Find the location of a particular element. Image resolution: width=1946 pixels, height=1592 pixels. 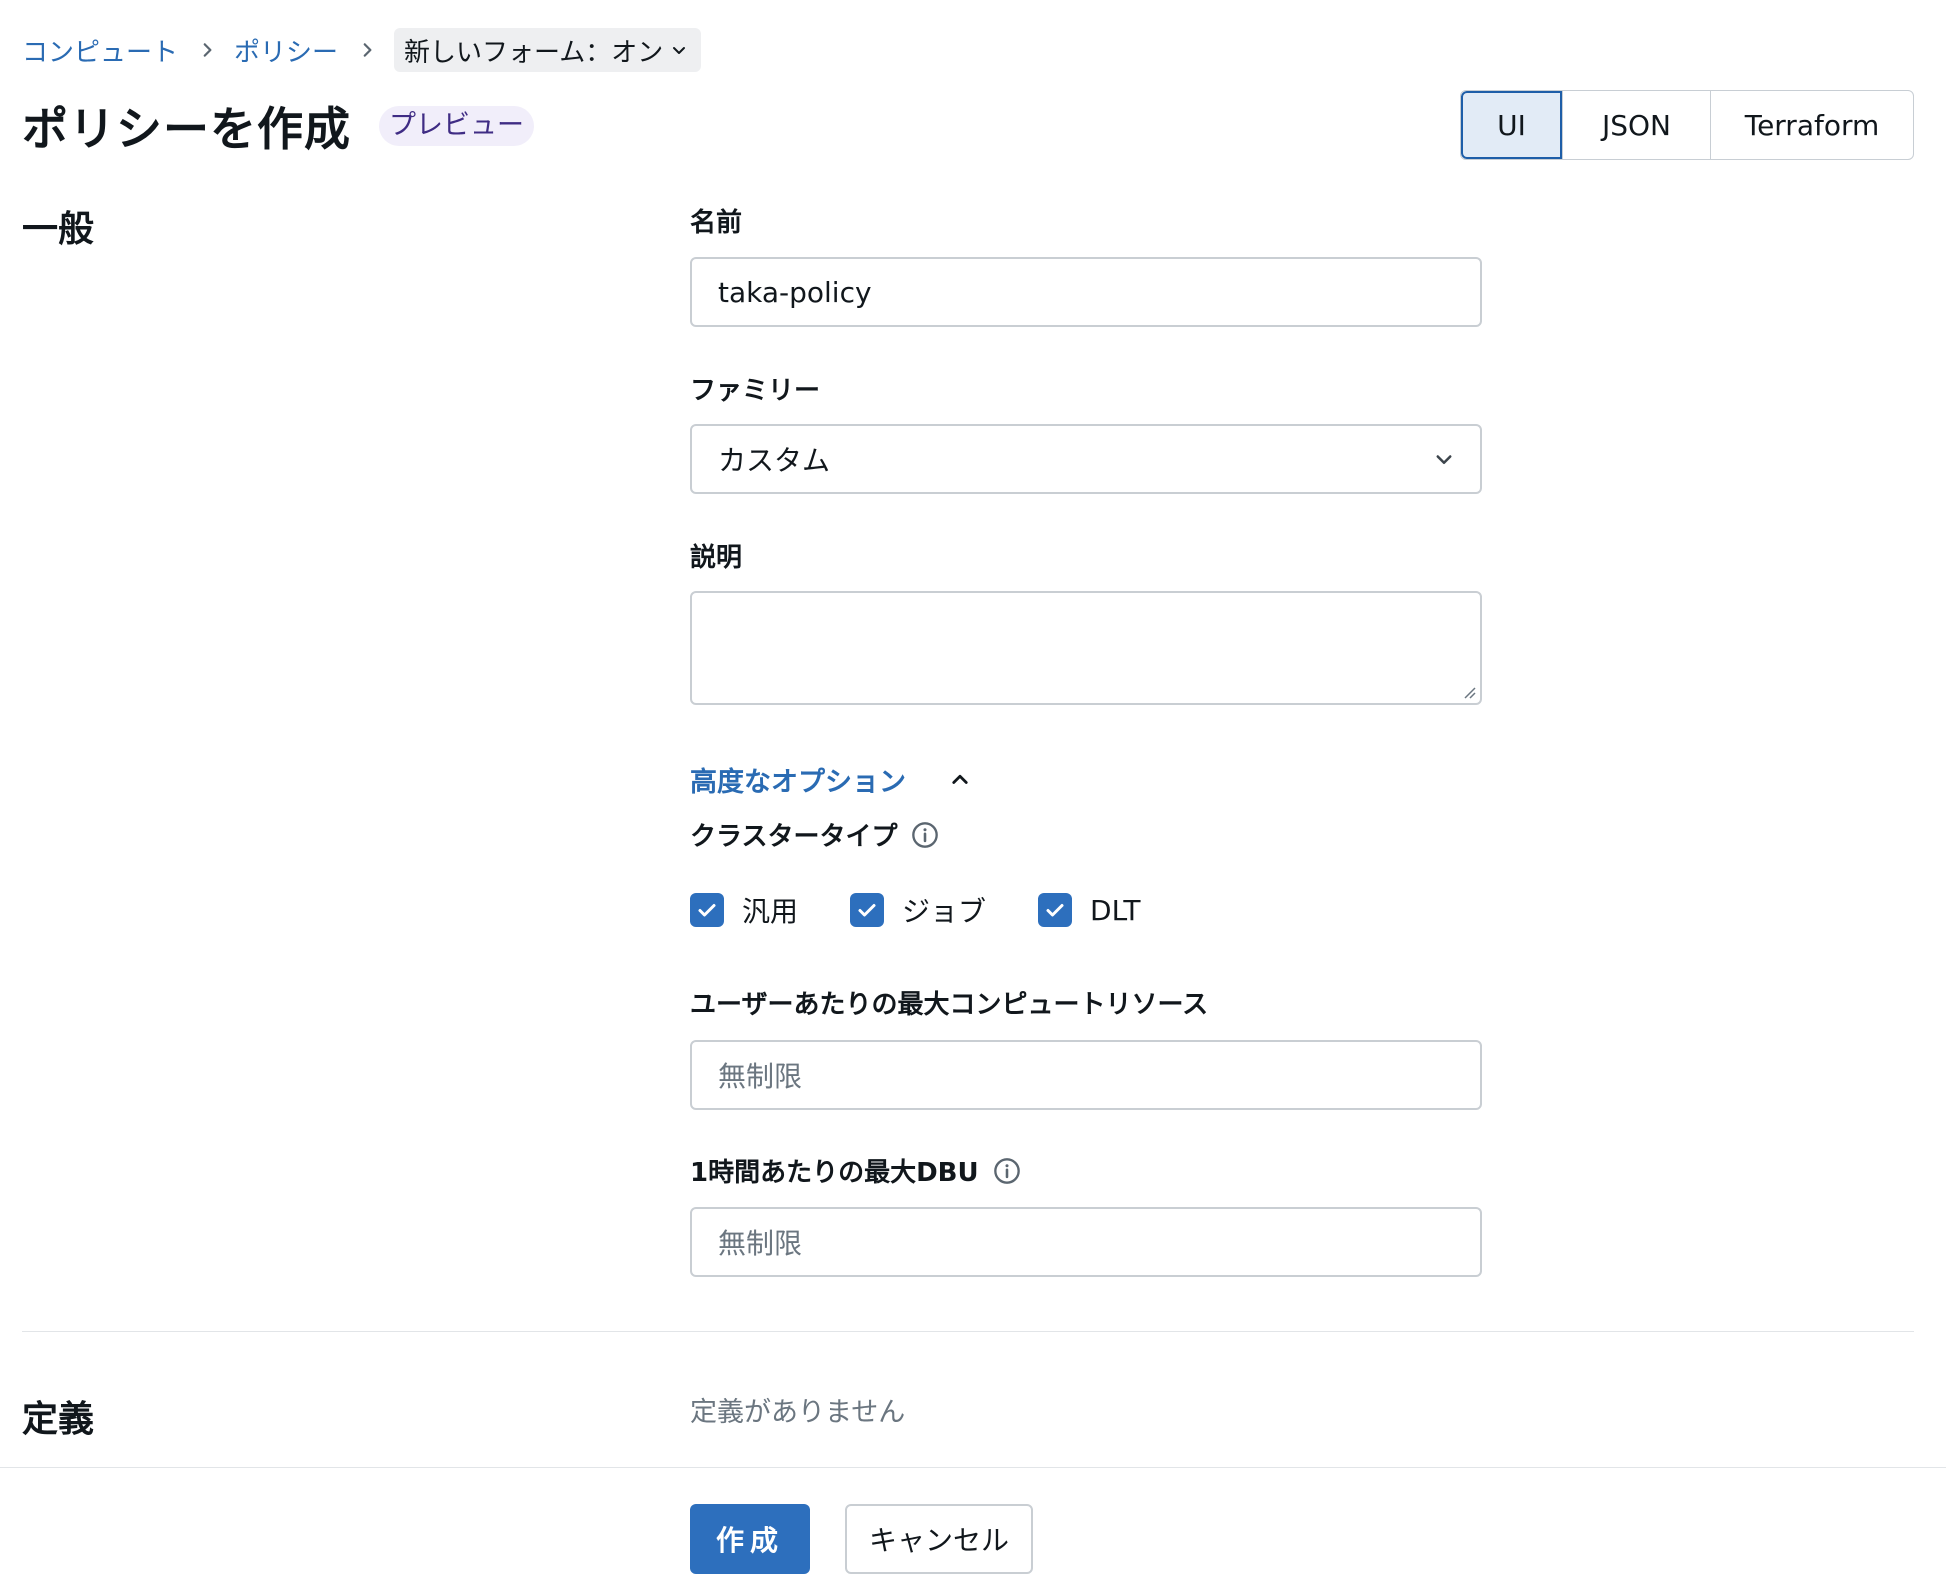

family-select-value: カスタム is located at coordinates (774, 460).